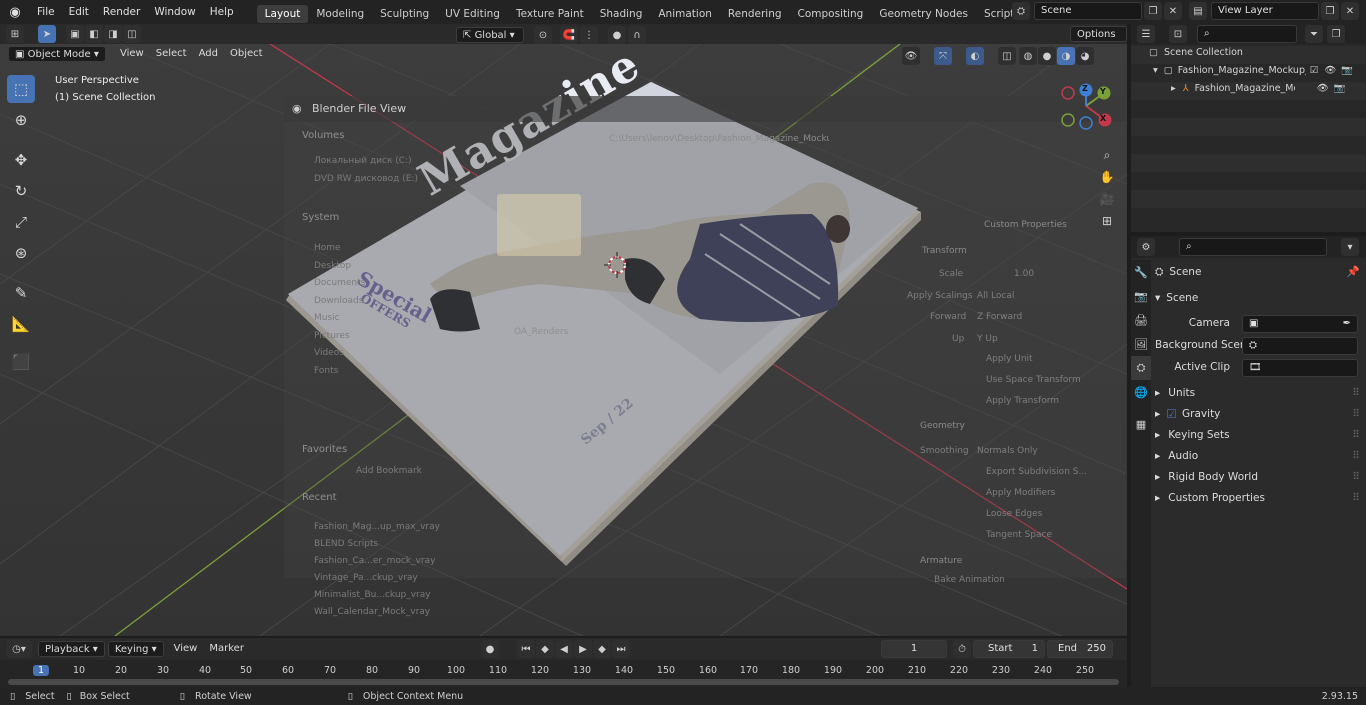  I want to click on marker-menu: Marker, so click(226, 649).